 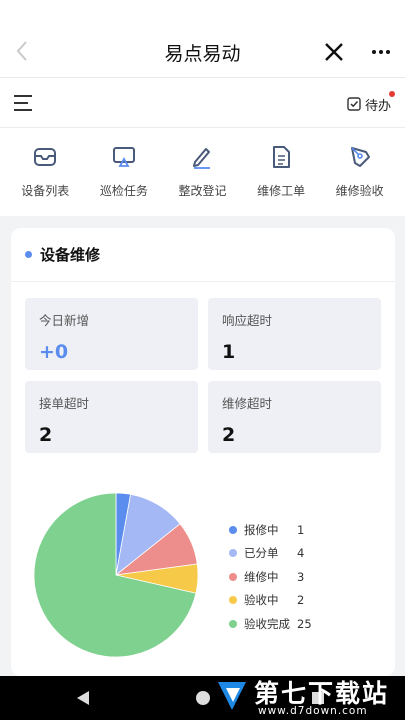 What do you see at coordinates (202, 191) in the screenshot?
I see `quick-action-label: 整改登记` at bounding box center [202, 191].